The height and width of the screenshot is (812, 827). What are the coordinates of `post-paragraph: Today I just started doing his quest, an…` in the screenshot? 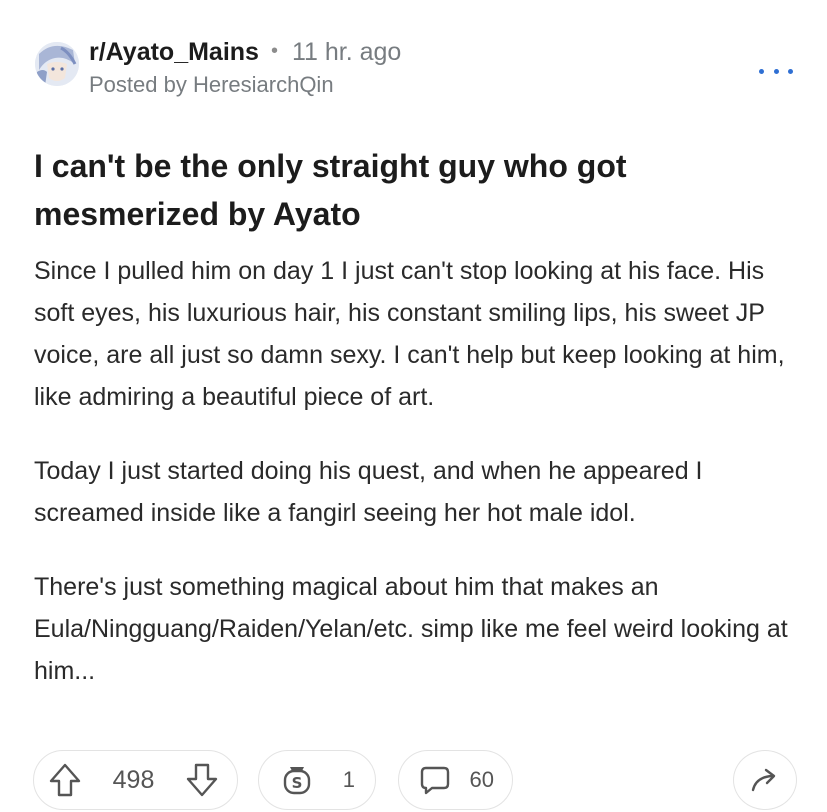 It's located at (368, 492).